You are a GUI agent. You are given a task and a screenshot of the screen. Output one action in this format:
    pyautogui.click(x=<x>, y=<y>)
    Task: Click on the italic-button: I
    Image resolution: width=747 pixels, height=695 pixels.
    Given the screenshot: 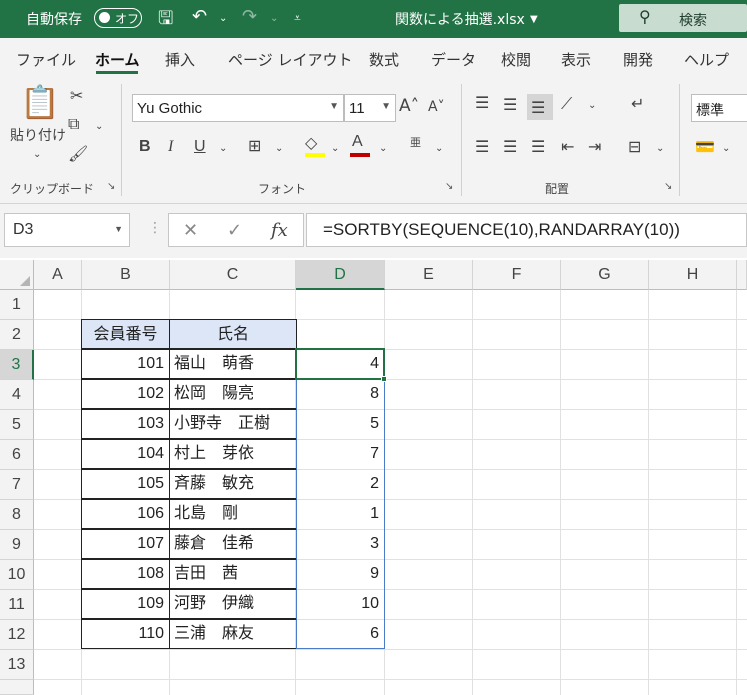 What is the action you would take?
    pyautogui.click(x=170, y=147)
    